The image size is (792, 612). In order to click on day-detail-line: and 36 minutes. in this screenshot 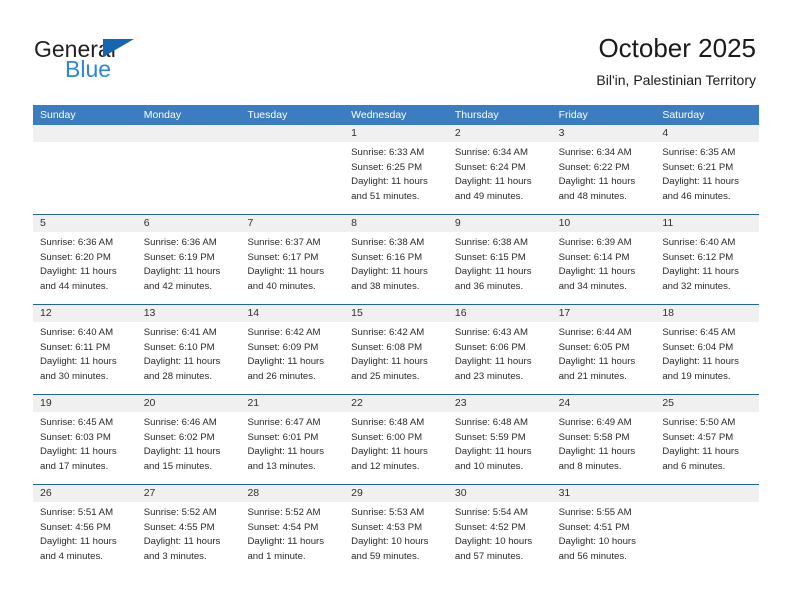, I will do `click(489, 286)`.